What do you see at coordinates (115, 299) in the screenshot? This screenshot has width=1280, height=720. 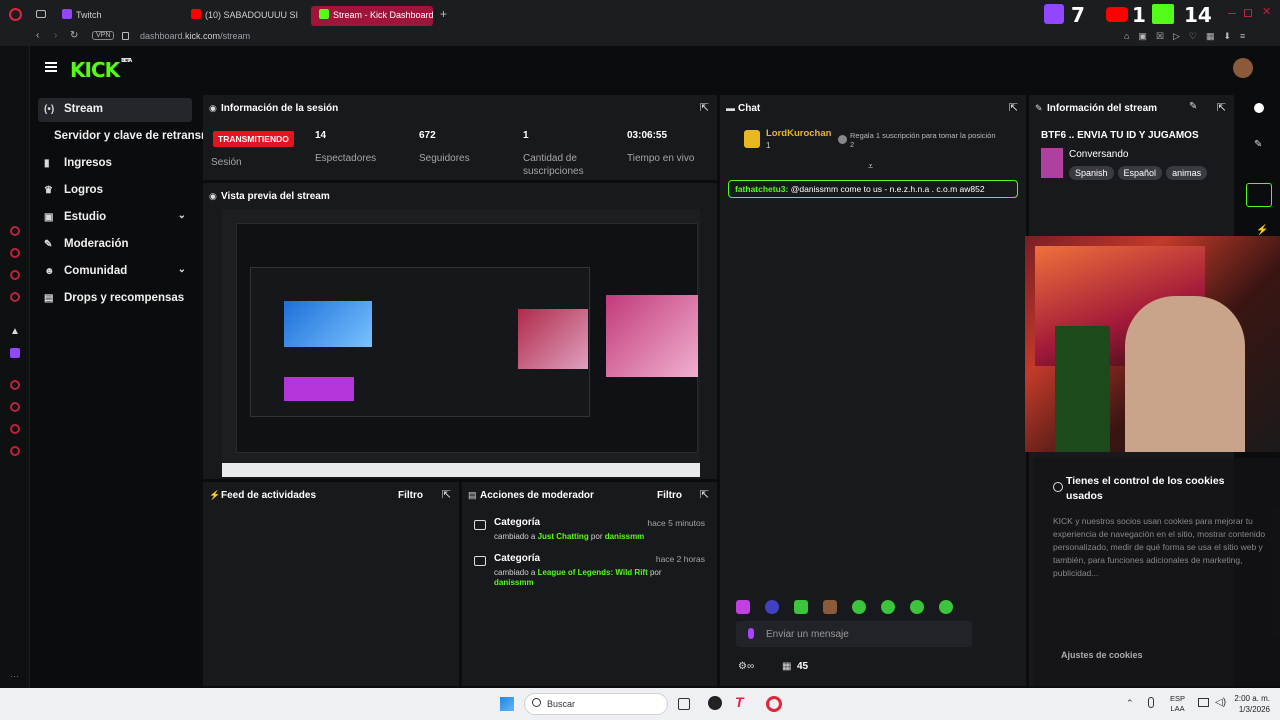 I see `nav-drops: ▤ Drops y recompensas` at bounding box center [115, 299].